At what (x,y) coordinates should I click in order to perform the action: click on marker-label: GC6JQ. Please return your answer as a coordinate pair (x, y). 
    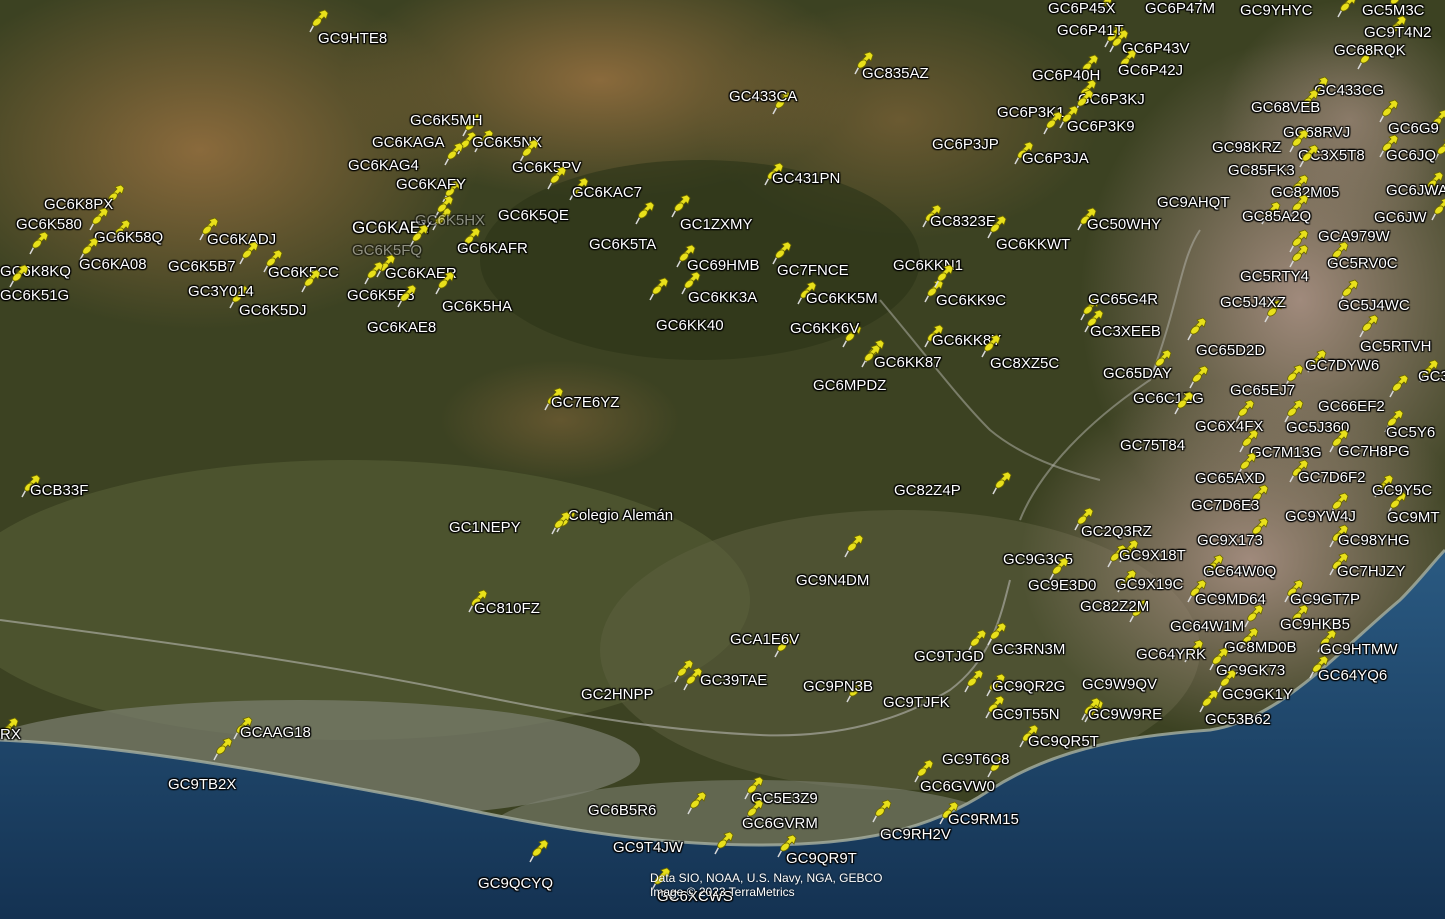
    Looking at the image, I should click on (1411, 155).